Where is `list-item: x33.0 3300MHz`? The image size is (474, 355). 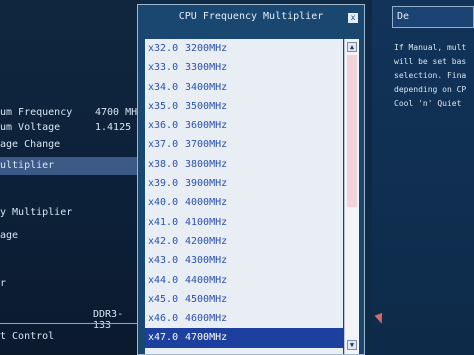
list-item: x33.0 3300MHz is located at coordinates (244, 67).